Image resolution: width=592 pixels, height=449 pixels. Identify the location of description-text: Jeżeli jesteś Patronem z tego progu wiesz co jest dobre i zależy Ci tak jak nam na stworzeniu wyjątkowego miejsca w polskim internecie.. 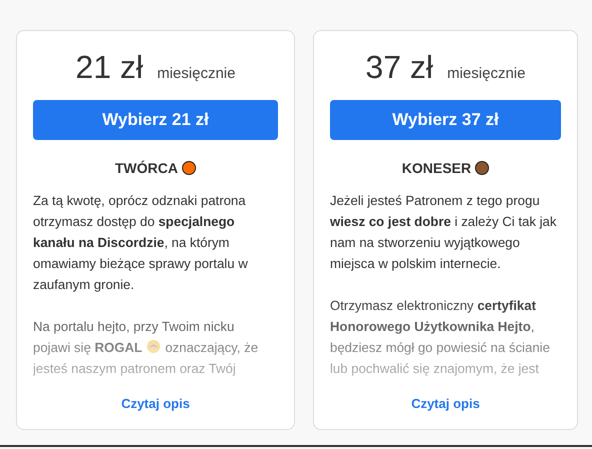
(443, 232).